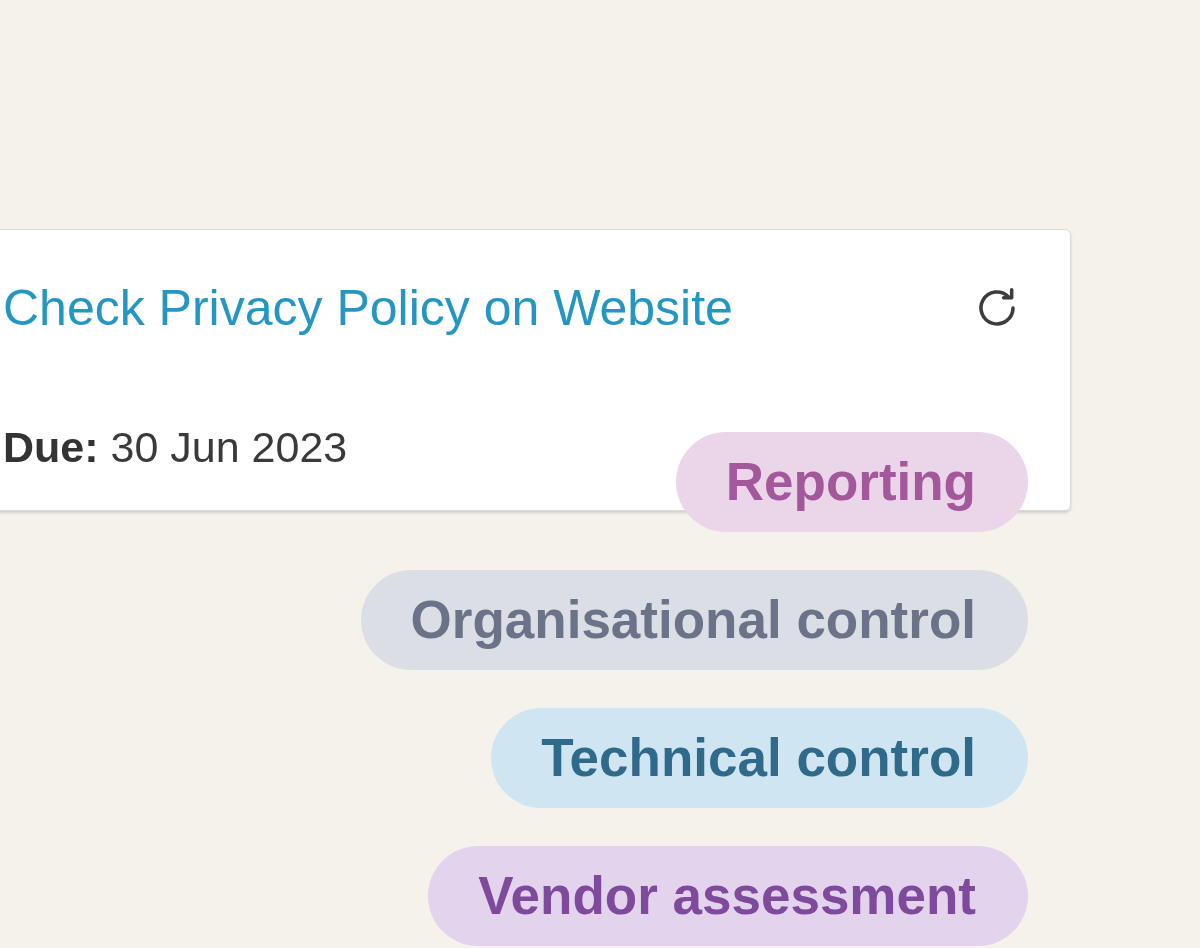 Image resolution: width=1200 pixels, height=948 pixels. Describe the element at coordinates (997, 308) in the screenshot. I see `refresh-icon` at that location.